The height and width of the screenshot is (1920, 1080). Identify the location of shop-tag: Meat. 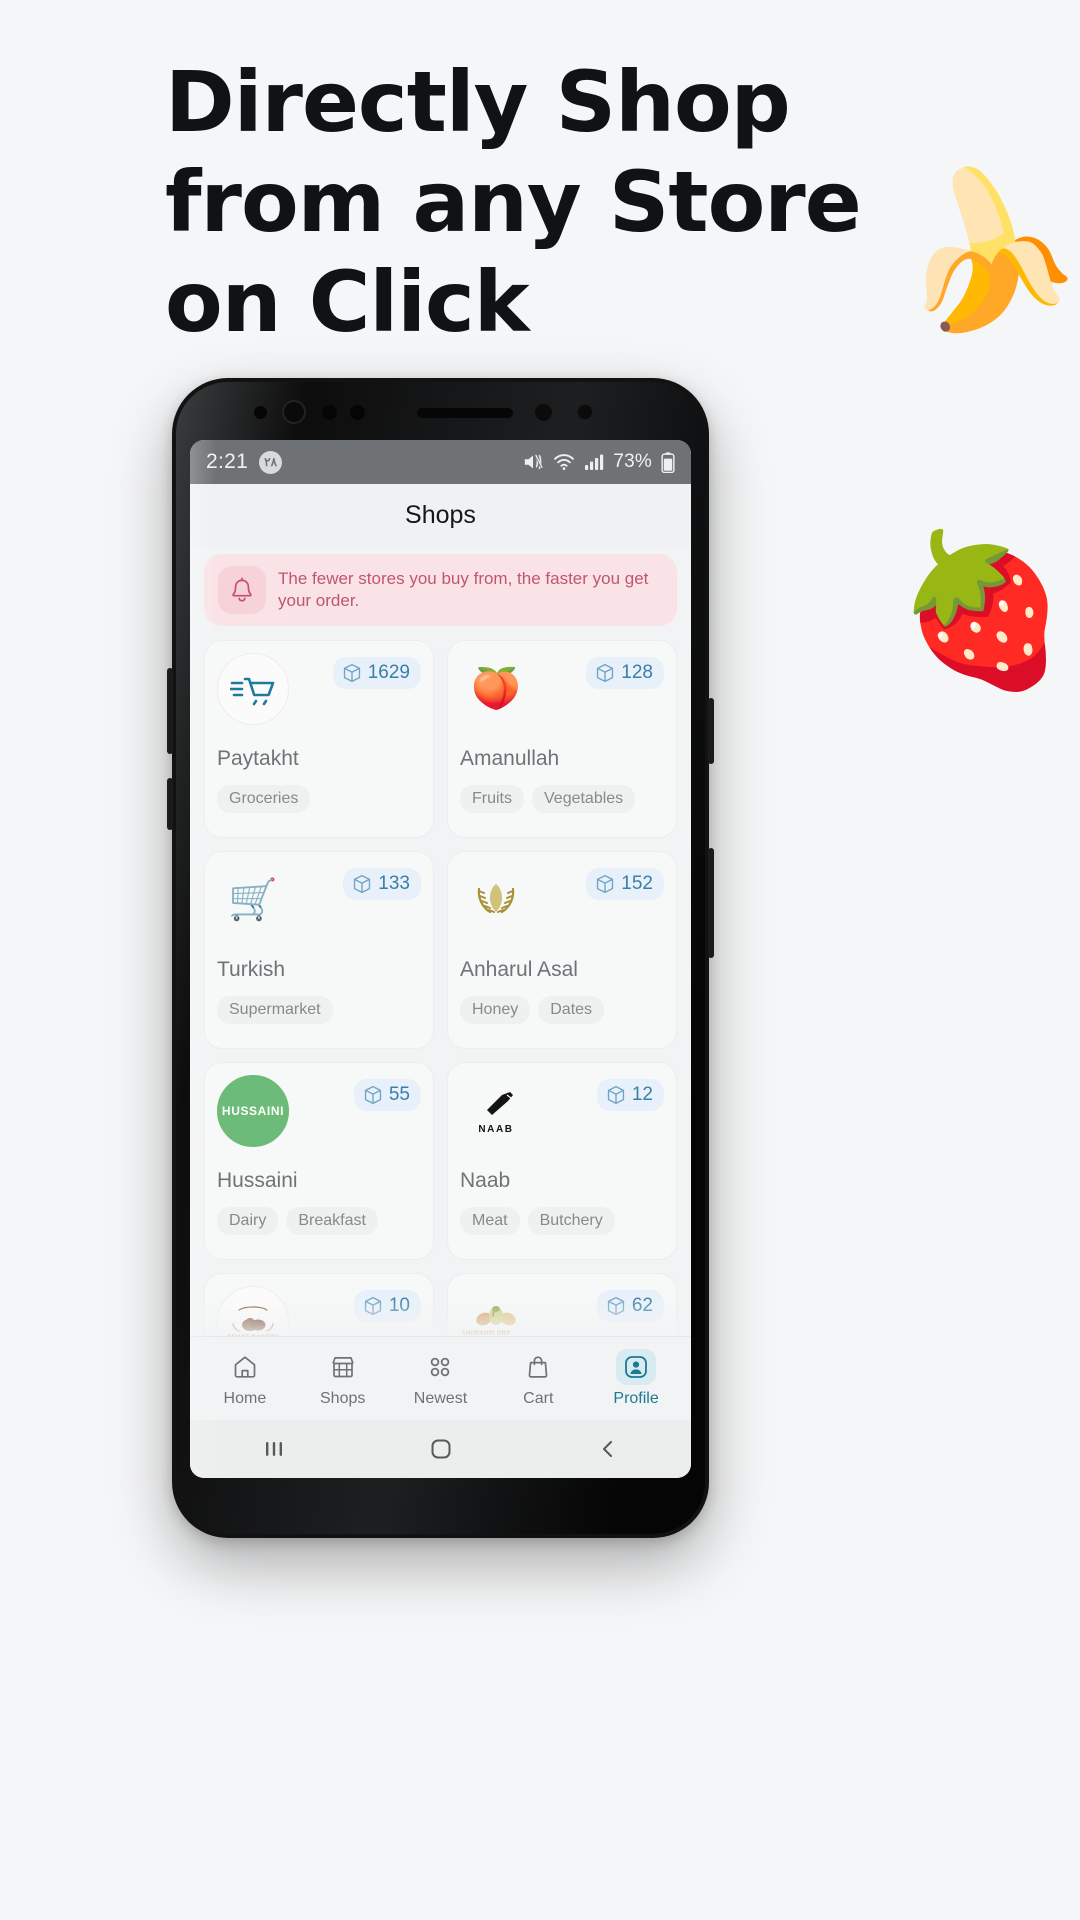
(490, 1221).